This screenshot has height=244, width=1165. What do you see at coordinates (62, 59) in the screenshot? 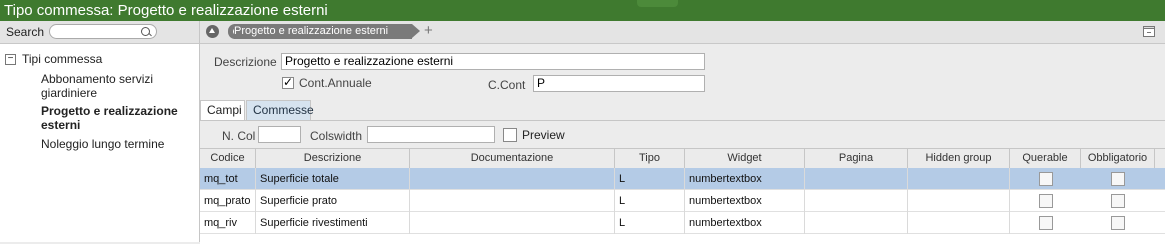
I see `tree-root-label: Tipi commessa` at bounding box center [62, 59].